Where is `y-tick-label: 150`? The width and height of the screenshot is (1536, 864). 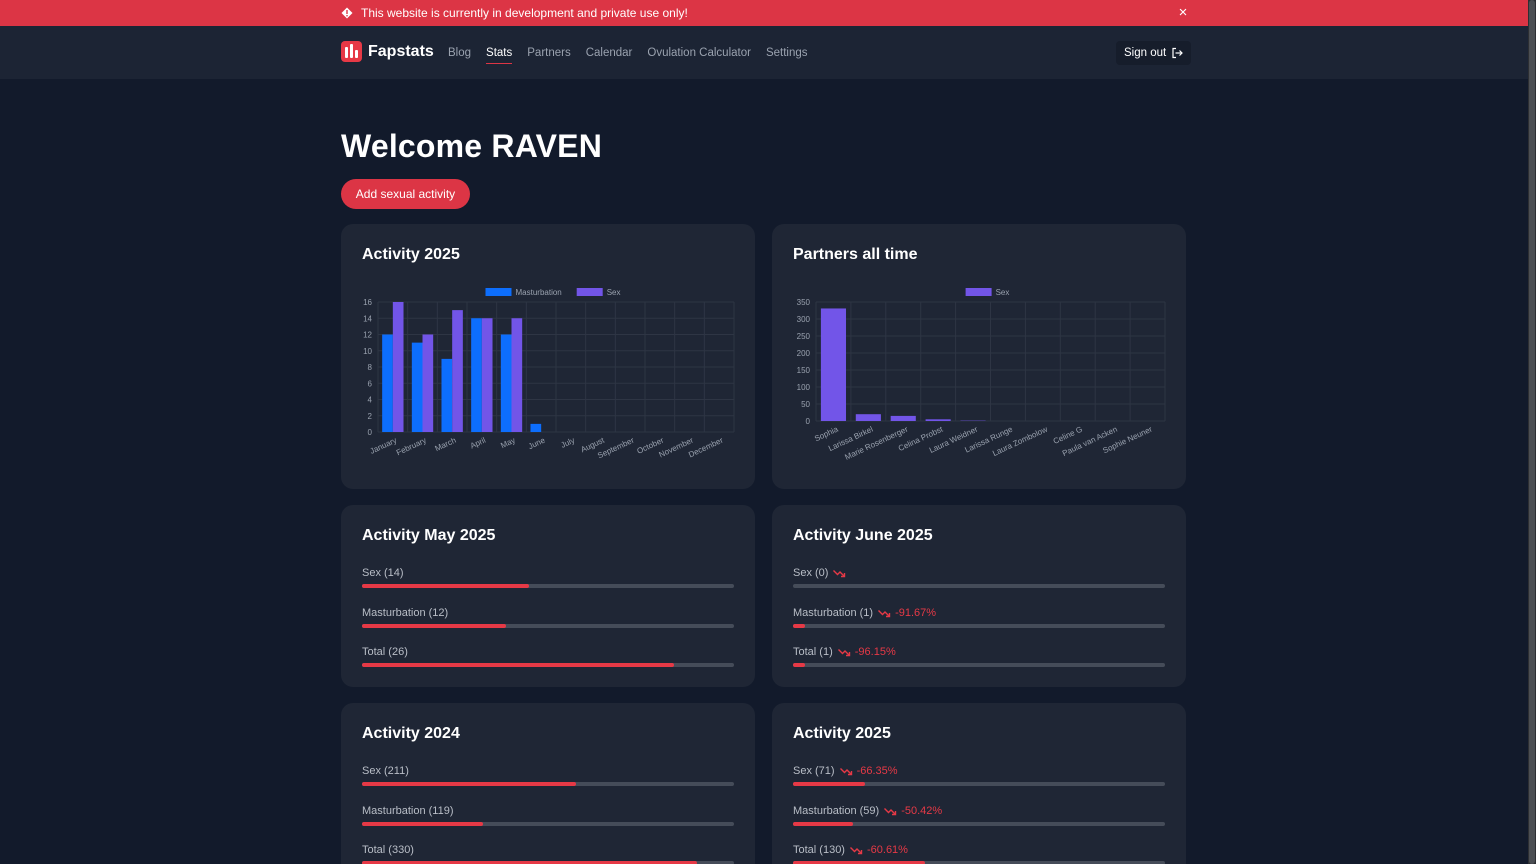 y-tick-label: 150 is located at coordinates (804, 370).